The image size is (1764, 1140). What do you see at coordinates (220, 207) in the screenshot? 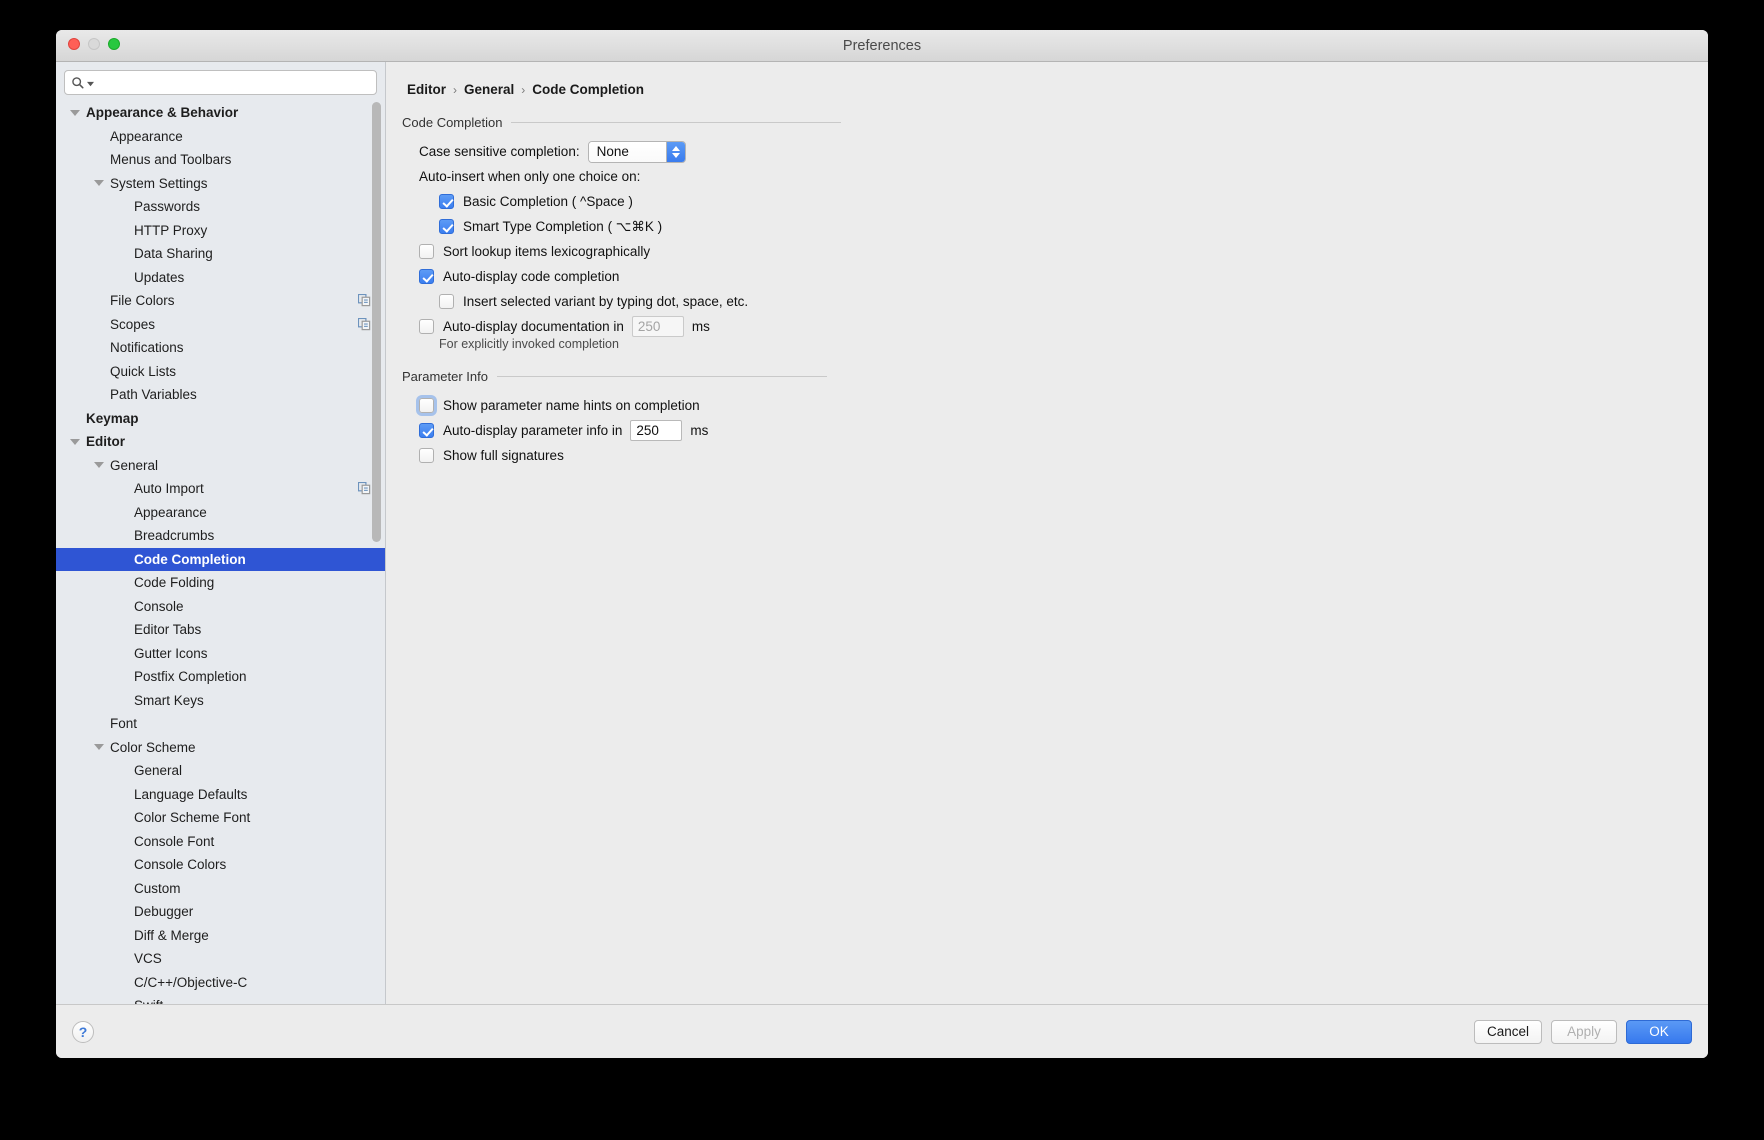
I see `sidebar-item-passwords: Passwords` at bounding box center [220, 207].